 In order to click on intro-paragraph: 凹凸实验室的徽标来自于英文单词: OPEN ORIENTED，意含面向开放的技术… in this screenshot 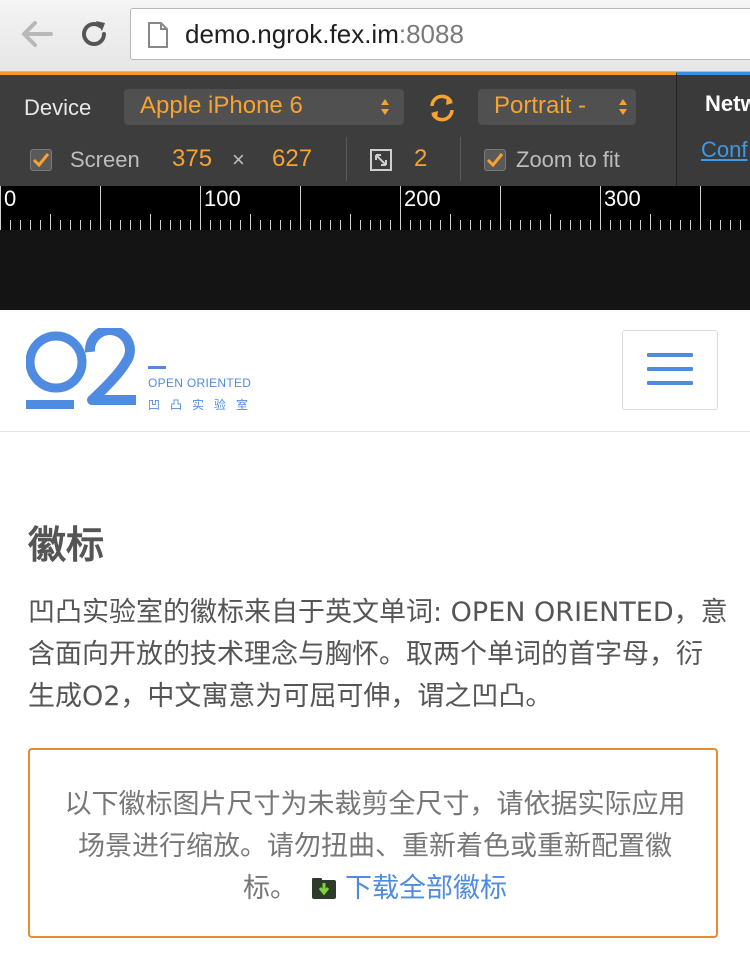, I will do `click(378, 654)`.